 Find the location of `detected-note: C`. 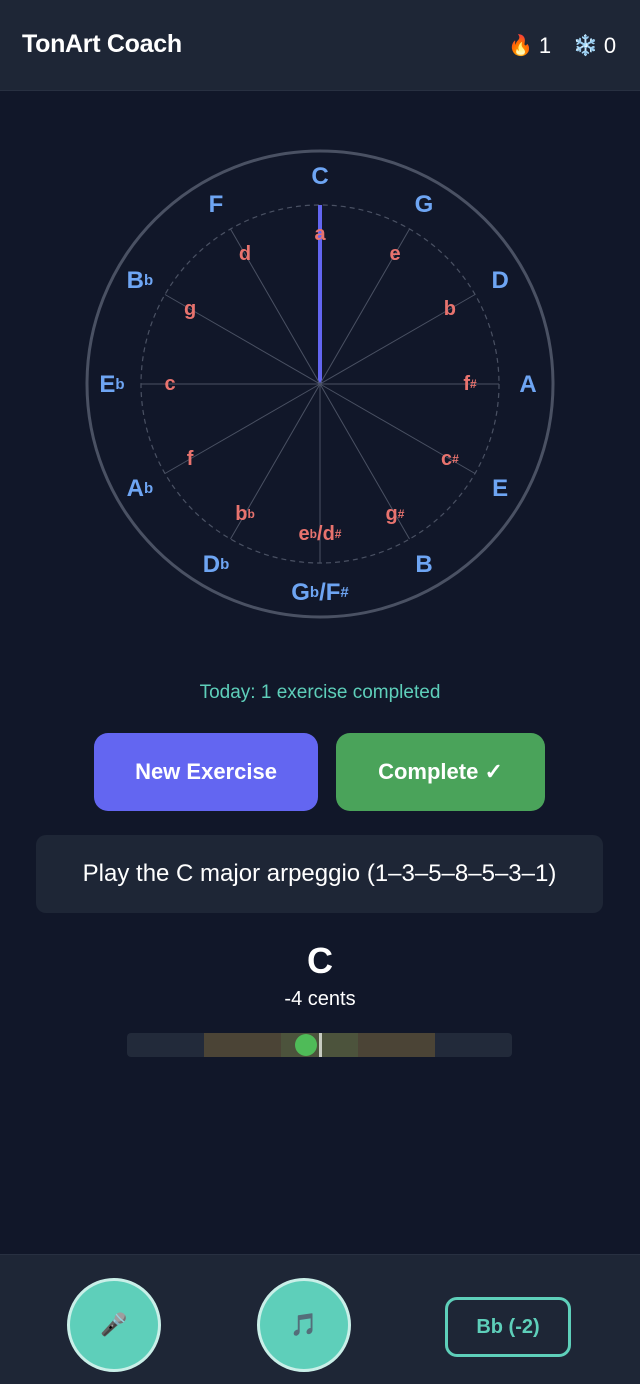

detected-note: C is located at coordinates (320, 960).